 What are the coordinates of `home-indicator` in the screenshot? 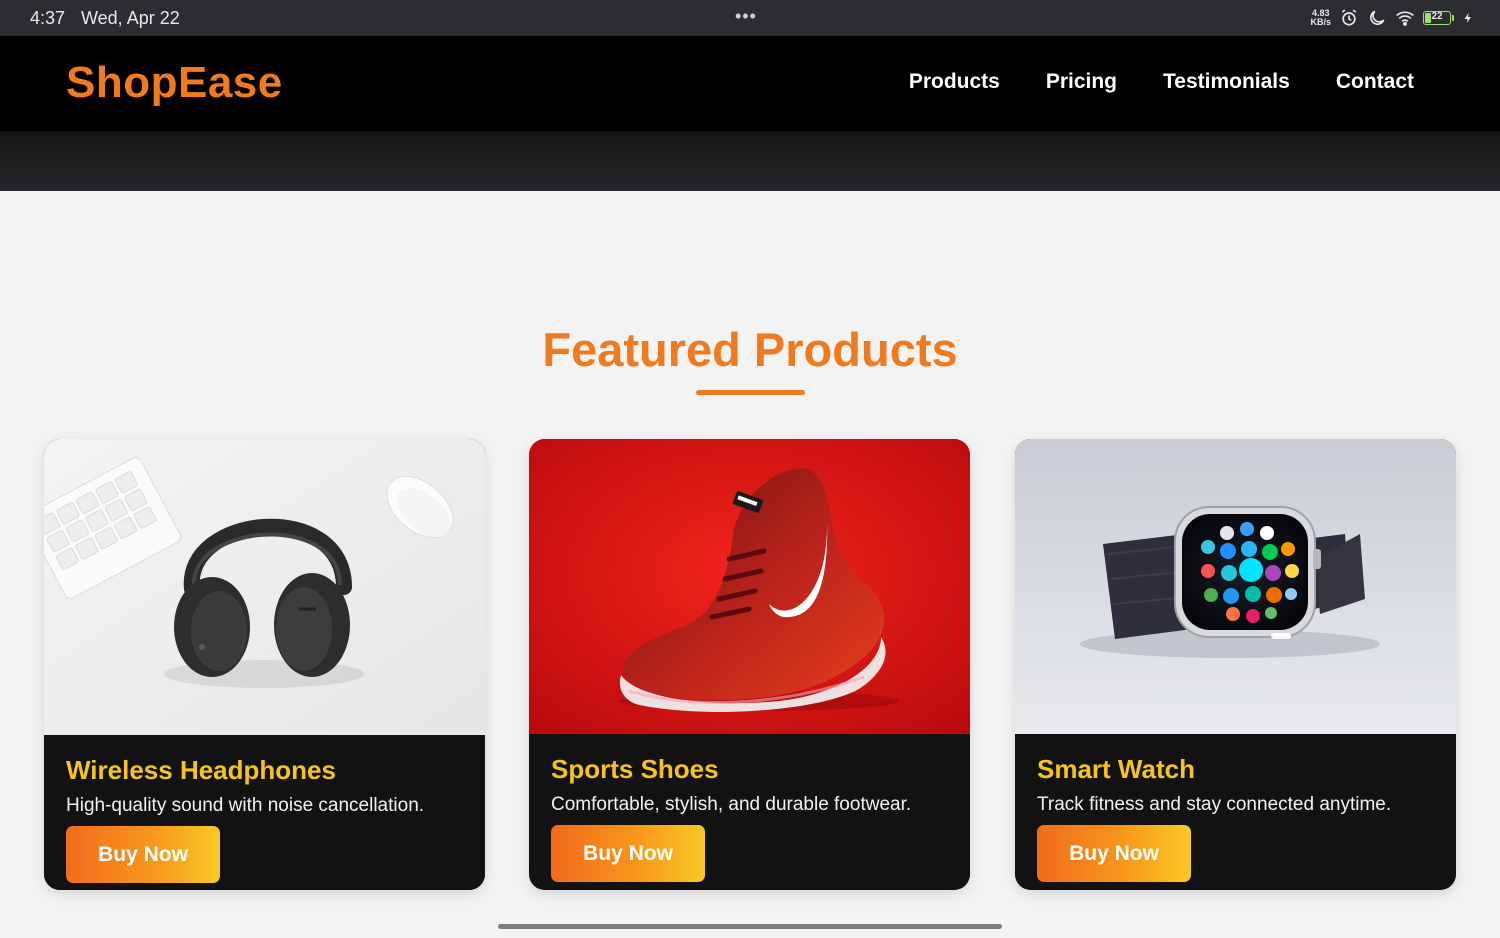 It's located at (750, 926).